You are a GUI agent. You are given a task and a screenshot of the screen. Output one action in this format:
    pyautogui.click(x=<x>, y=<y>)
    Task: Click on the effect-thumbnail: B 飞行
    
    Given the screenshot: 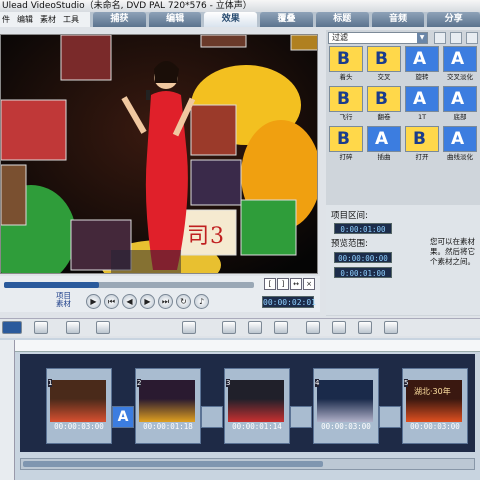 What is the action you would take?
    pyautogui.click(x=346, y=104)
    